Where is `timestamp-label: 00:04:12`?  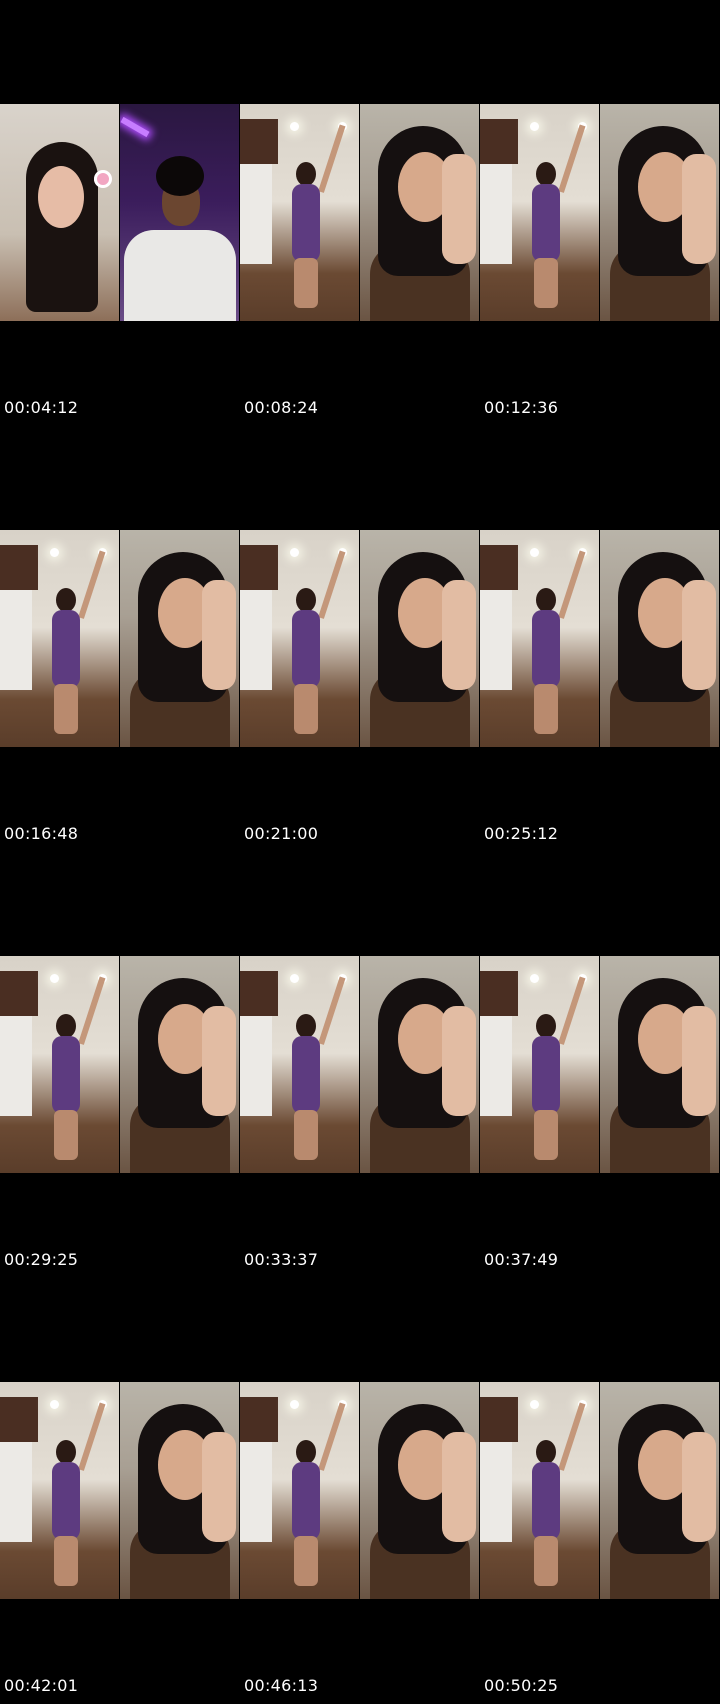
timestamp-label: 00:04:12 is located at coordinates (41, 407).